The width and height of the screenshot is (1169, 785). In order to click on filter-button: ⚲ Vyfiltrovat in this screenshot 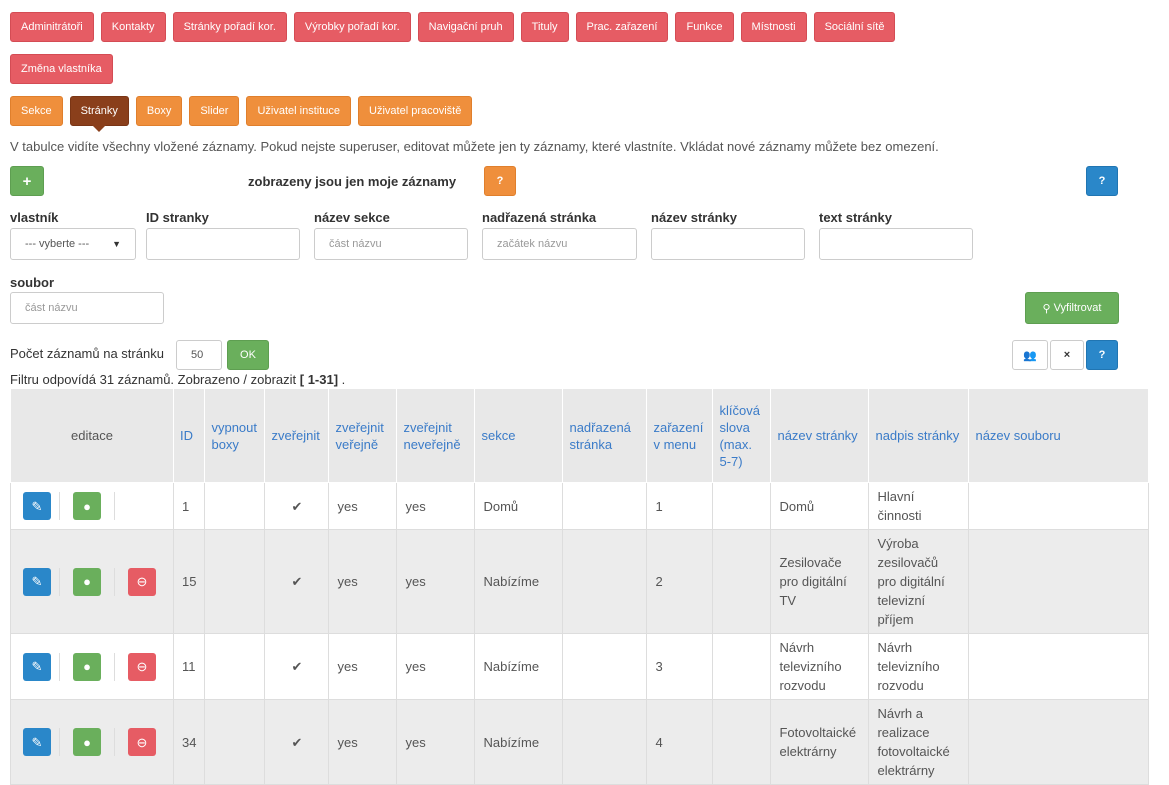, I will do `click(1072, 308)`.